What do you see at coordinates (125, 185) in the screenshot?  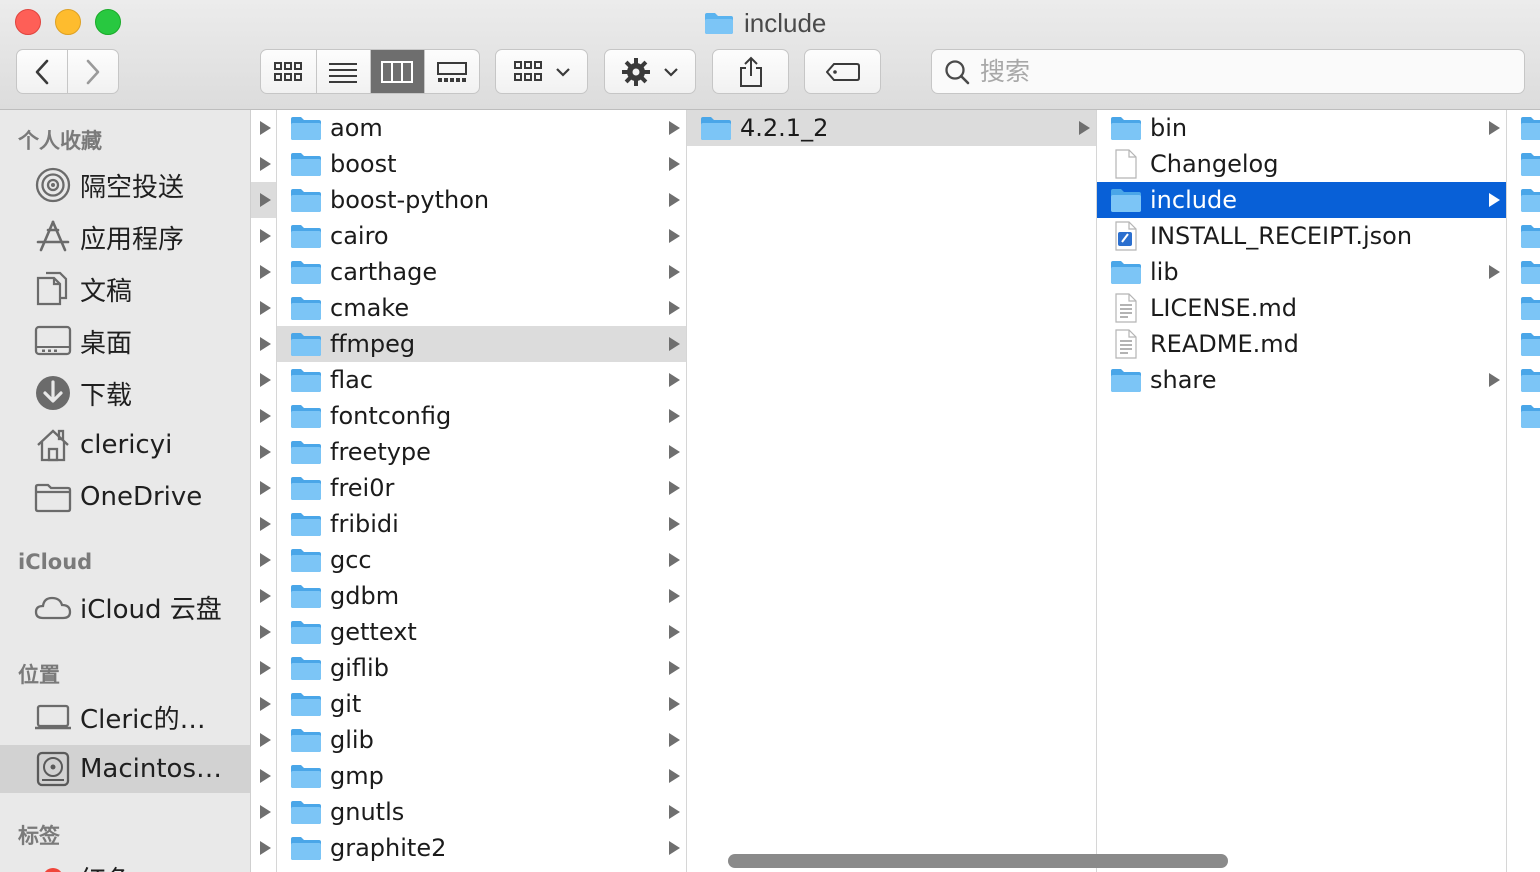 I see `sidebar-item-airdrop: 隔空投送` at bounding box center [125, 185].